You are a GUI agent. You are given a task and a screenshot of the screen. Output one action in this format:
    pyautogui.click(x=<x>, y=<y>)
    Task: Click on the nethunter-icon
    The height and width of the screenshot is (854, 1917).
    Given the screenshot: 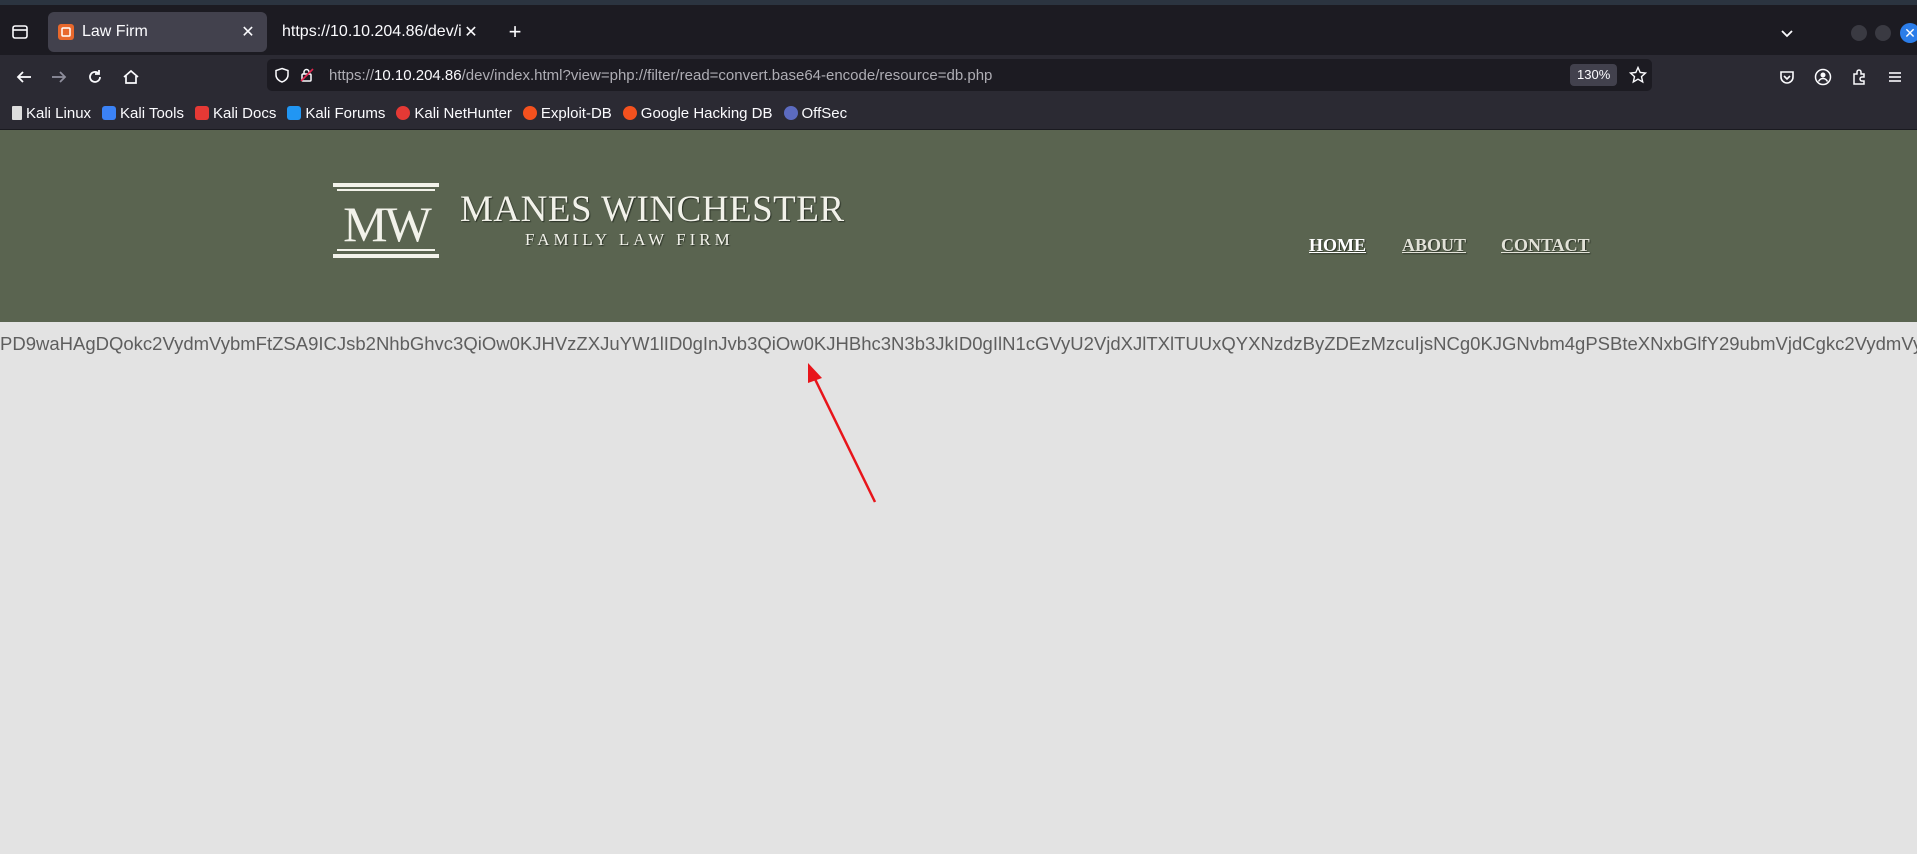 What is the action you would take?
    pyautogui.click(x=403, y=113)
    